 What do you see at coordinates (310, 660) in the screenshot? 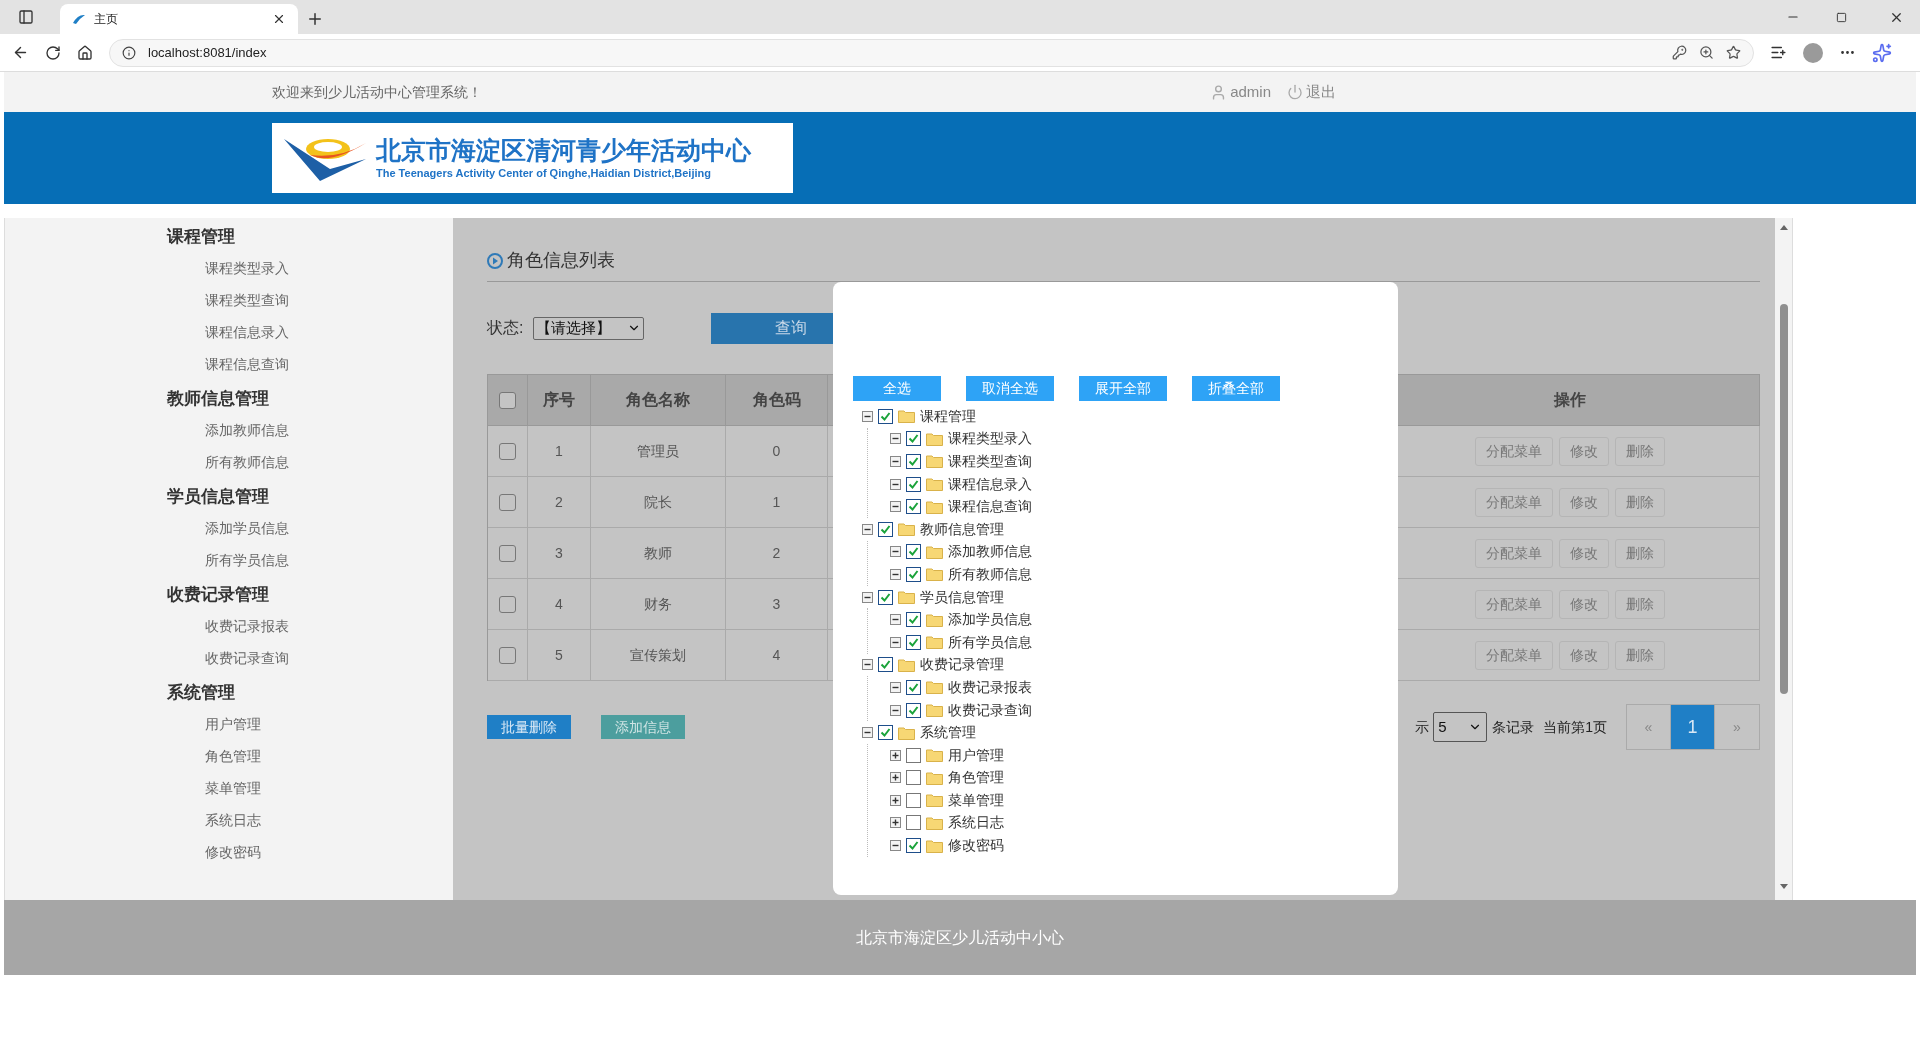
I see `menu-item: 收费记录查询` at bounding box center [310, 660].